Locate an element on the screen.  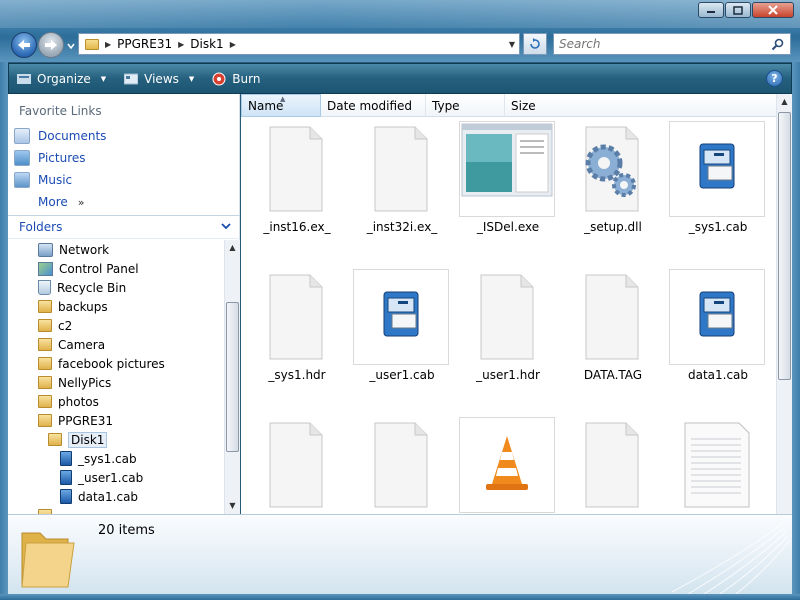
file-item: _inst16.ex_ is located at coordinates (297, 187).